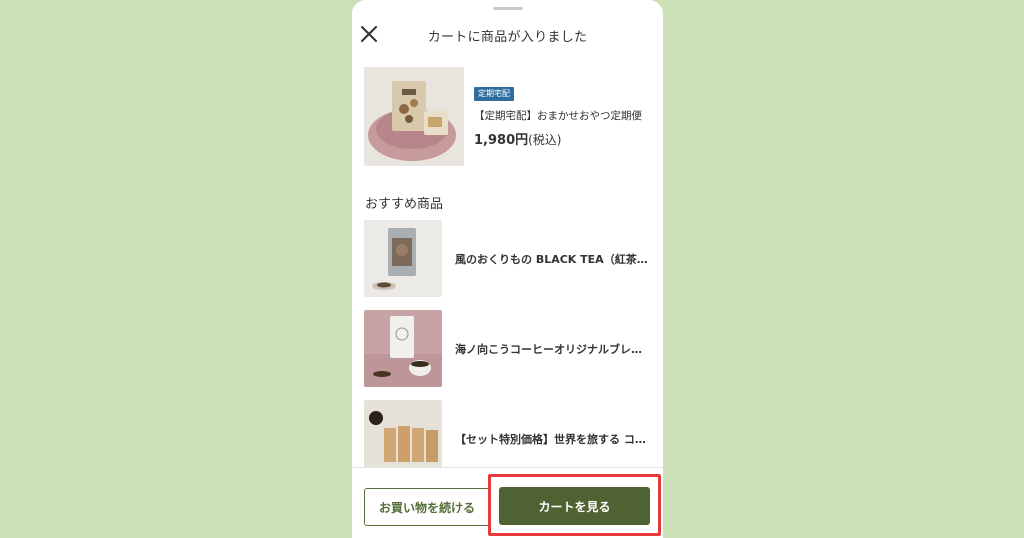  I want to click on added-product: 定期宅配 【定期宅配】おまかせおやつ定期便 1,980円(税込), so click(508, 116).